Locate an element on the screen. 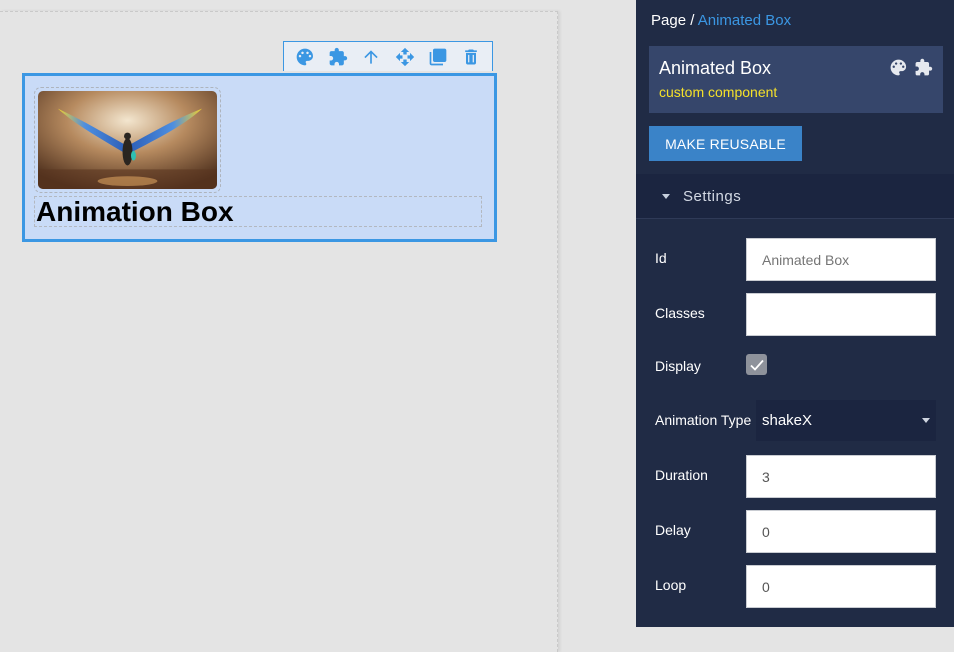 This screenshot has height=652, width=954. component-toolbar is located at coordinates (388, 56).